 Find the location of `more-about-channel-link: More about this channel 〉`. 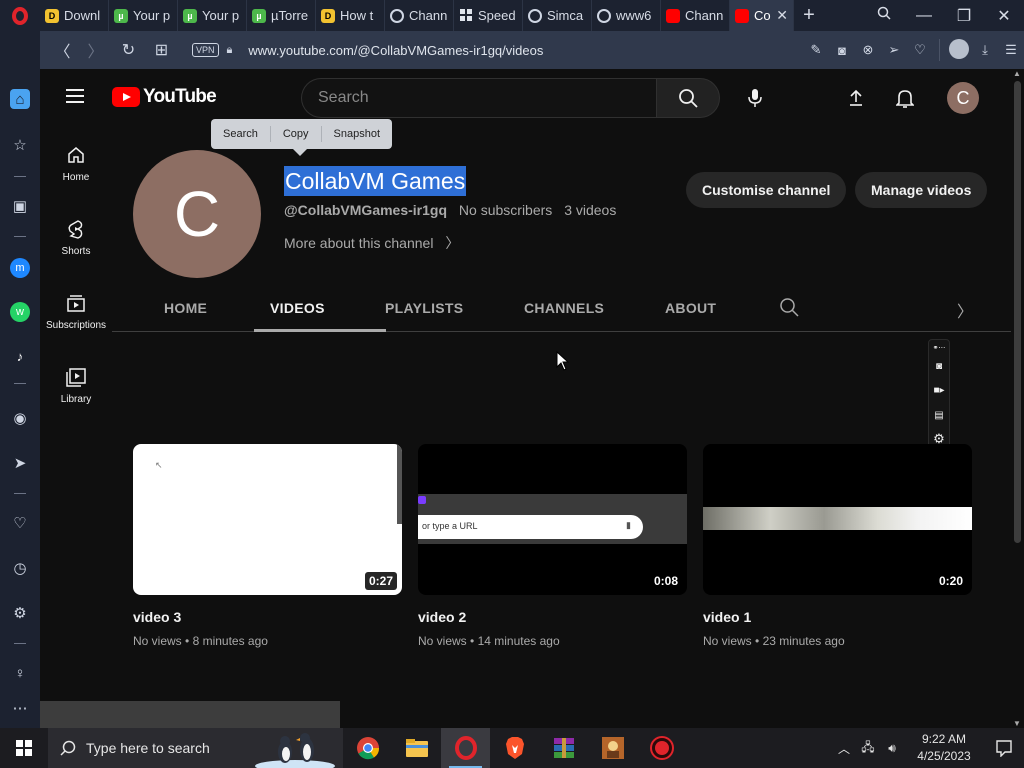

more-about-channel-link: More about this channel 〉 is located at coordinates (371, 243).